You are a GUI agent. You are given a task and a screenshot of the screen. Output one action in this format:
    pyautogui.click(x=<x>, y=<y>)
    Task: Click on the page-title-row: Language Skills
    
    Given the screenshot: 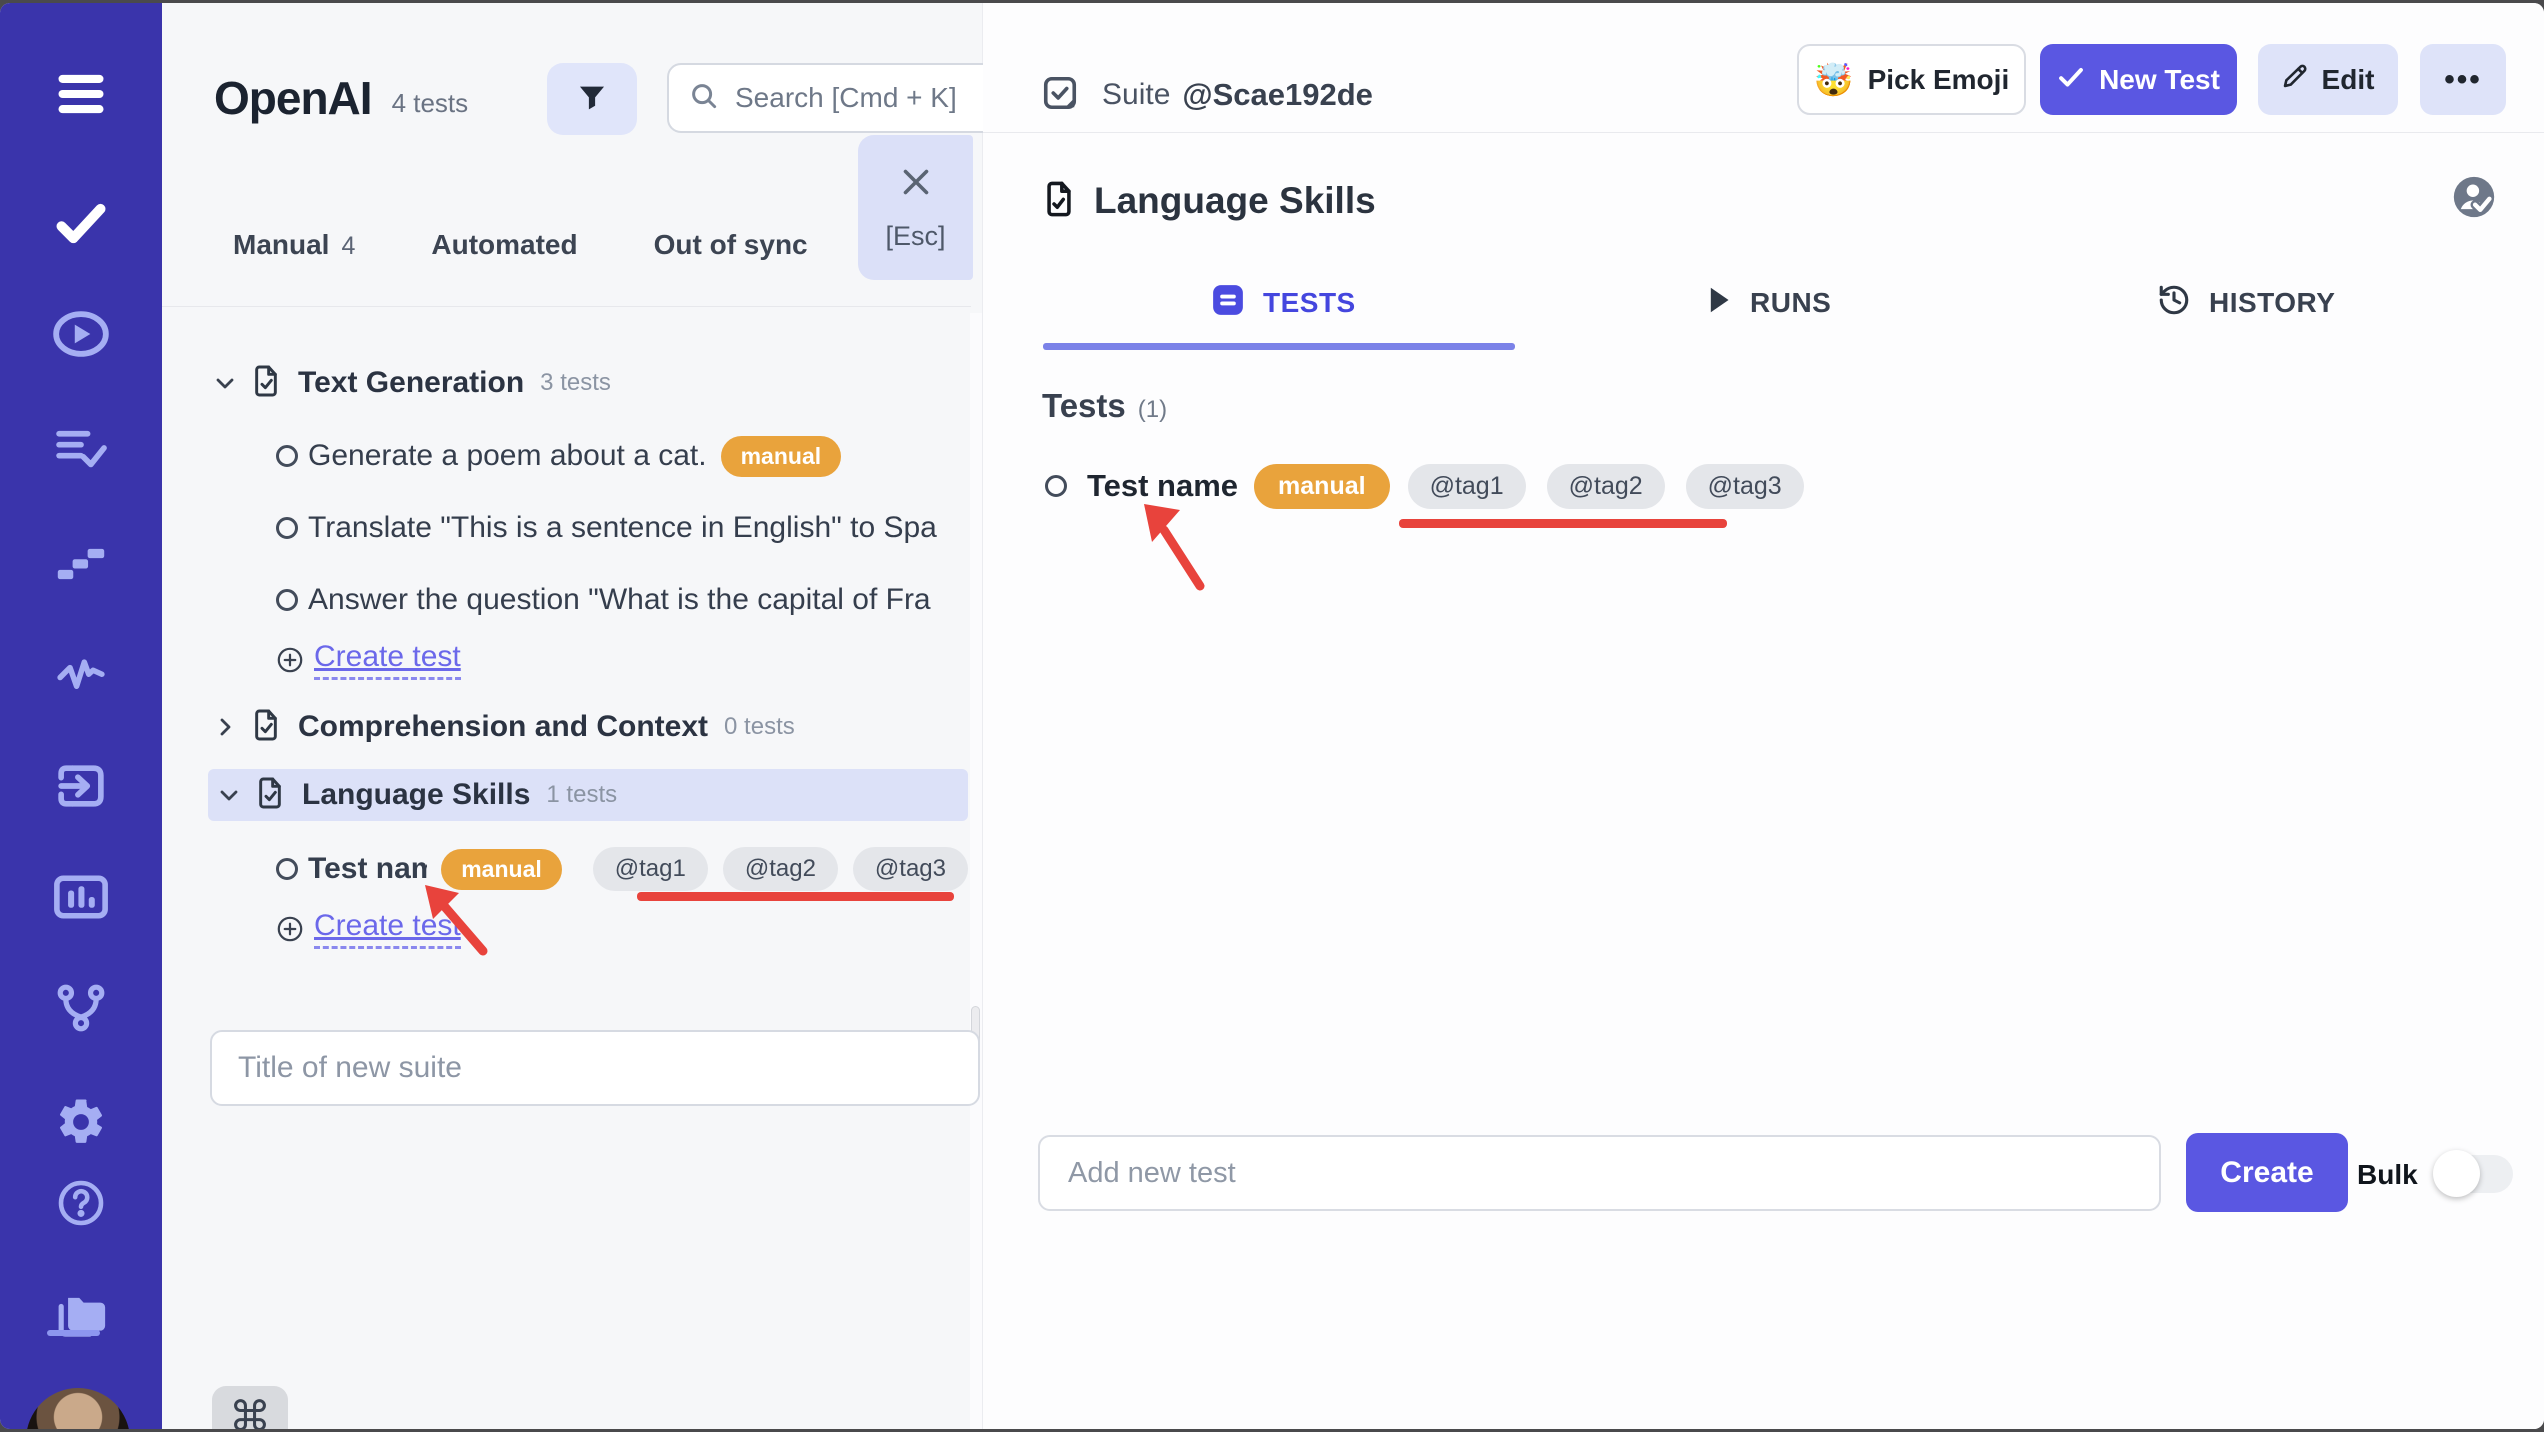 What is the action you would take?
    pyautogui.click(x=1209, y=201)
    